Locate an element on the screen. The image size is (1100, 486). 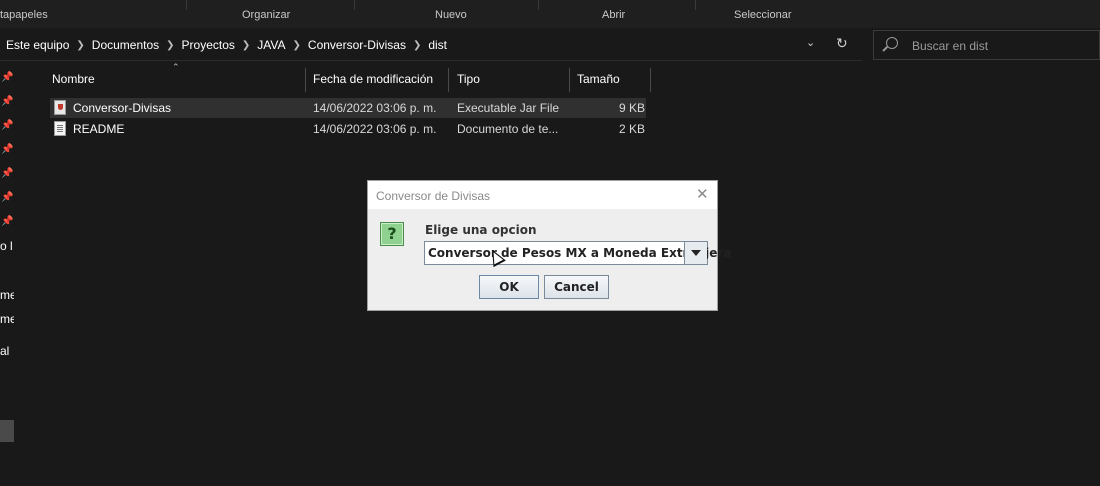
ok-button: OK is located at coordinates (509, 287).